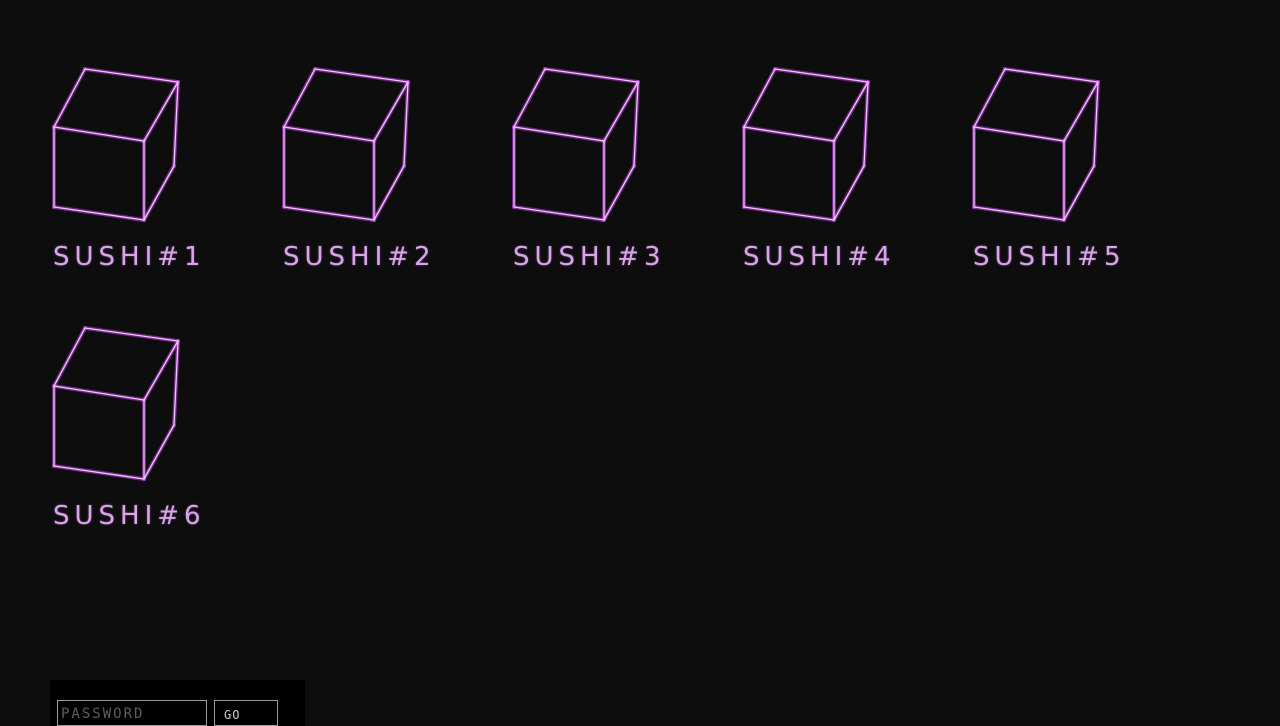 This screenshot has width=1280, height=726. I want to click on product-tile-sushi-6: SUSHI#6, so click(167, 434).